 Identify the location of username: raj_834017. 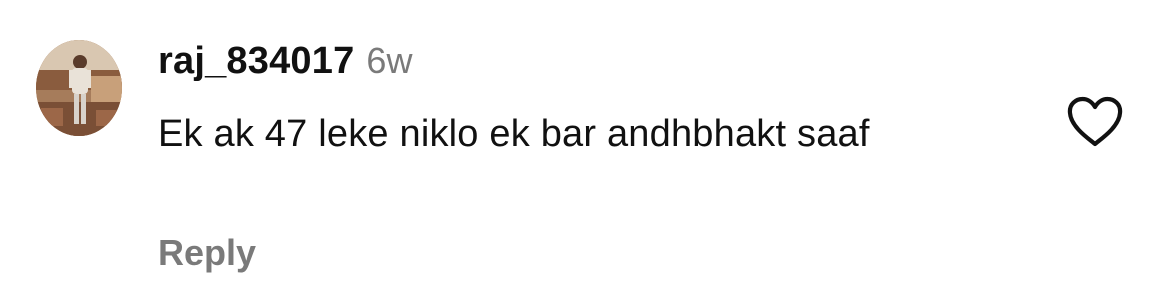
(256, 61).